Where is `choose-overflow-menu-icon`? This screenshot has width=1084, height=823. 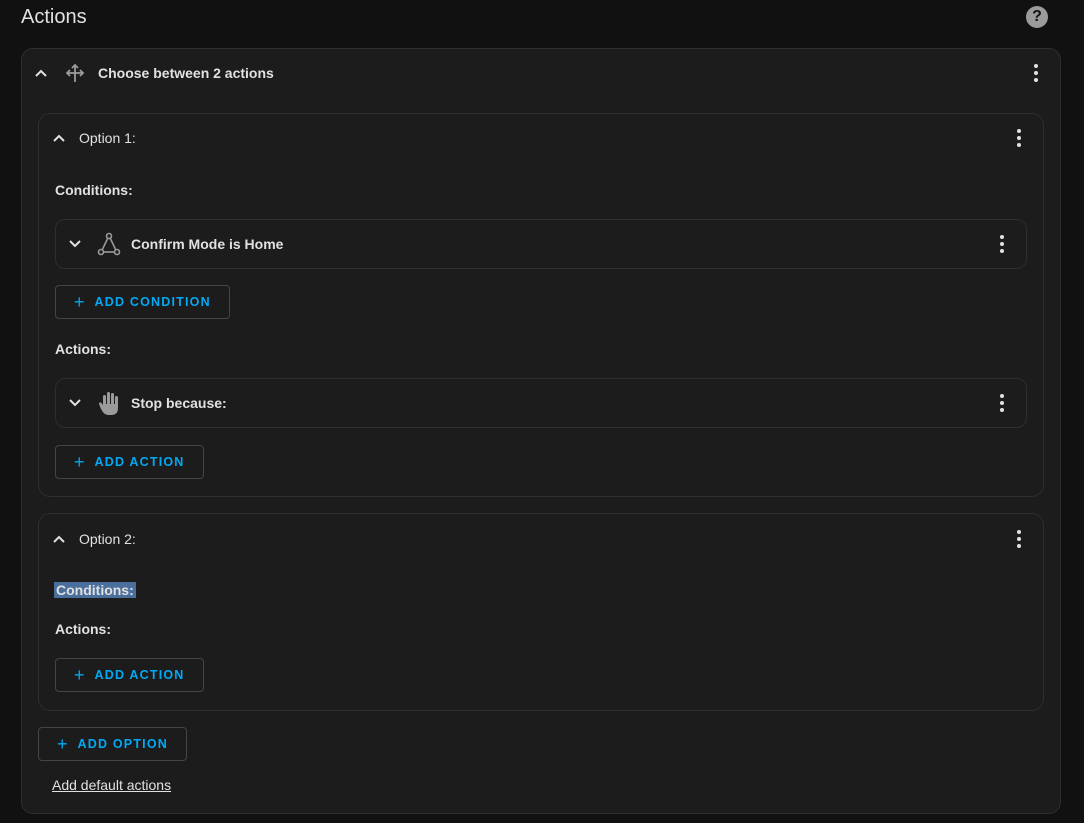
choose-overflow-menu-icon is located at coordinates (1036, 73).